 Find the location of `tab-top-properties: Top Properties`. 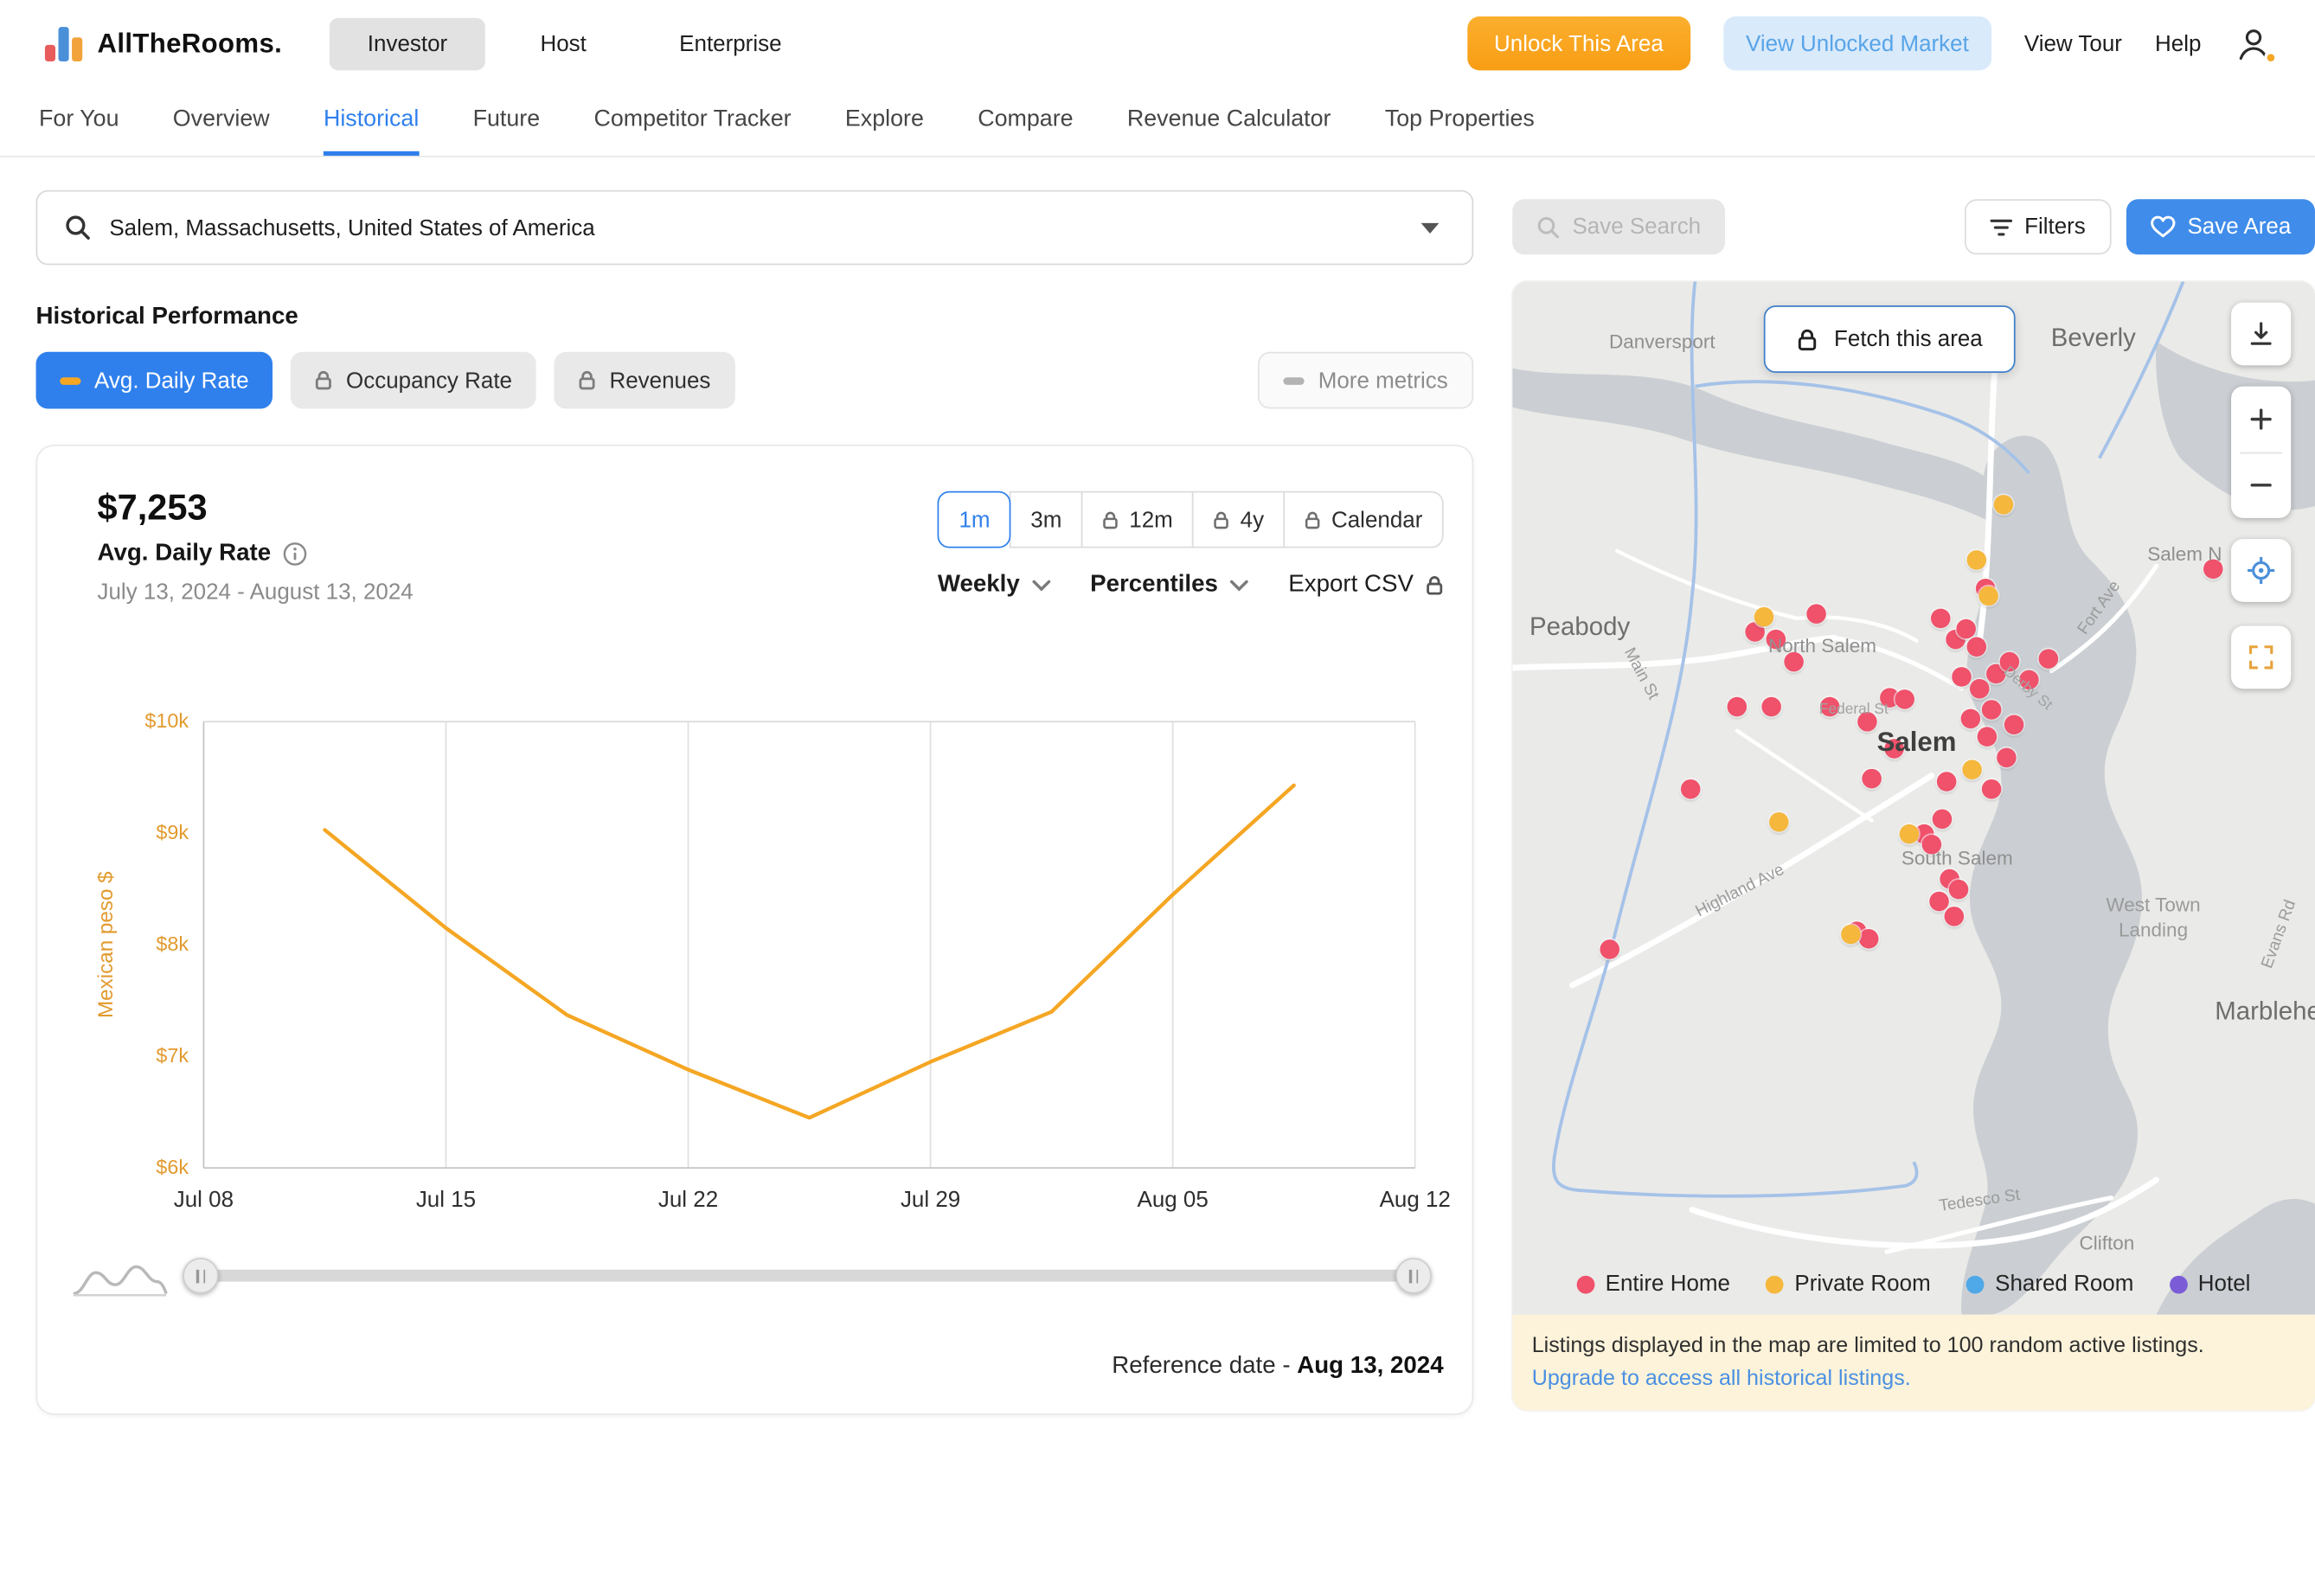

tab-top-properties: Top Properties is located at coordinates (1460, 122).